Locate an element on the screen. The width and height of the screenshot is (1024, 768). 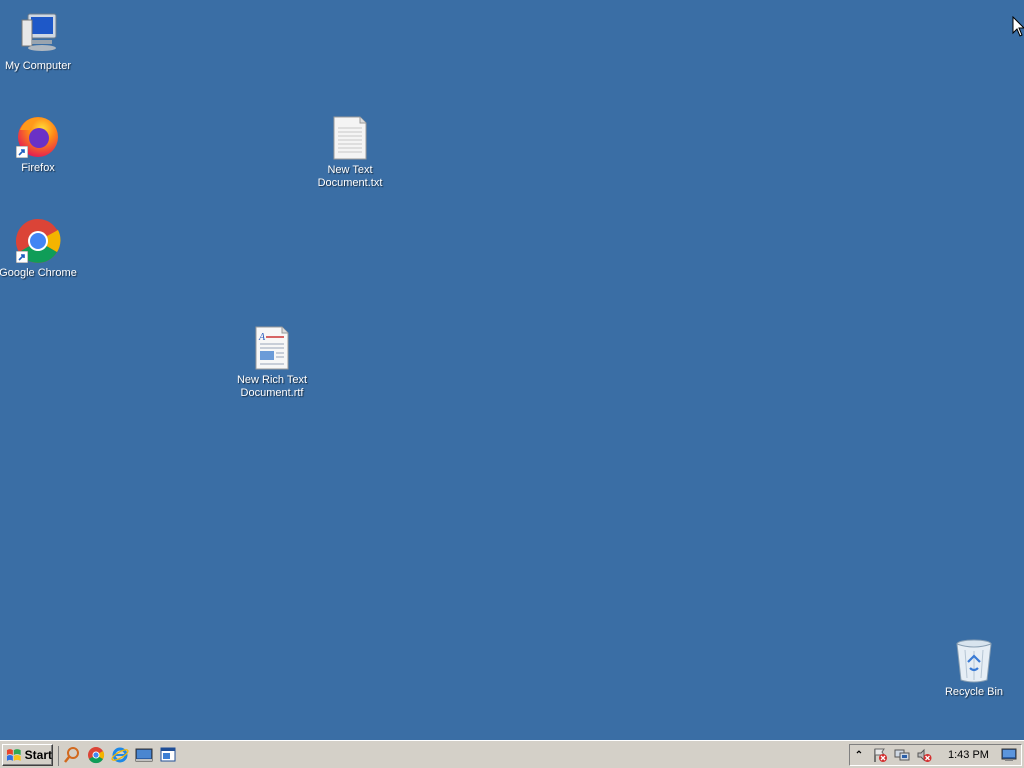
action-center-icon is located at coordinates (880, 755).